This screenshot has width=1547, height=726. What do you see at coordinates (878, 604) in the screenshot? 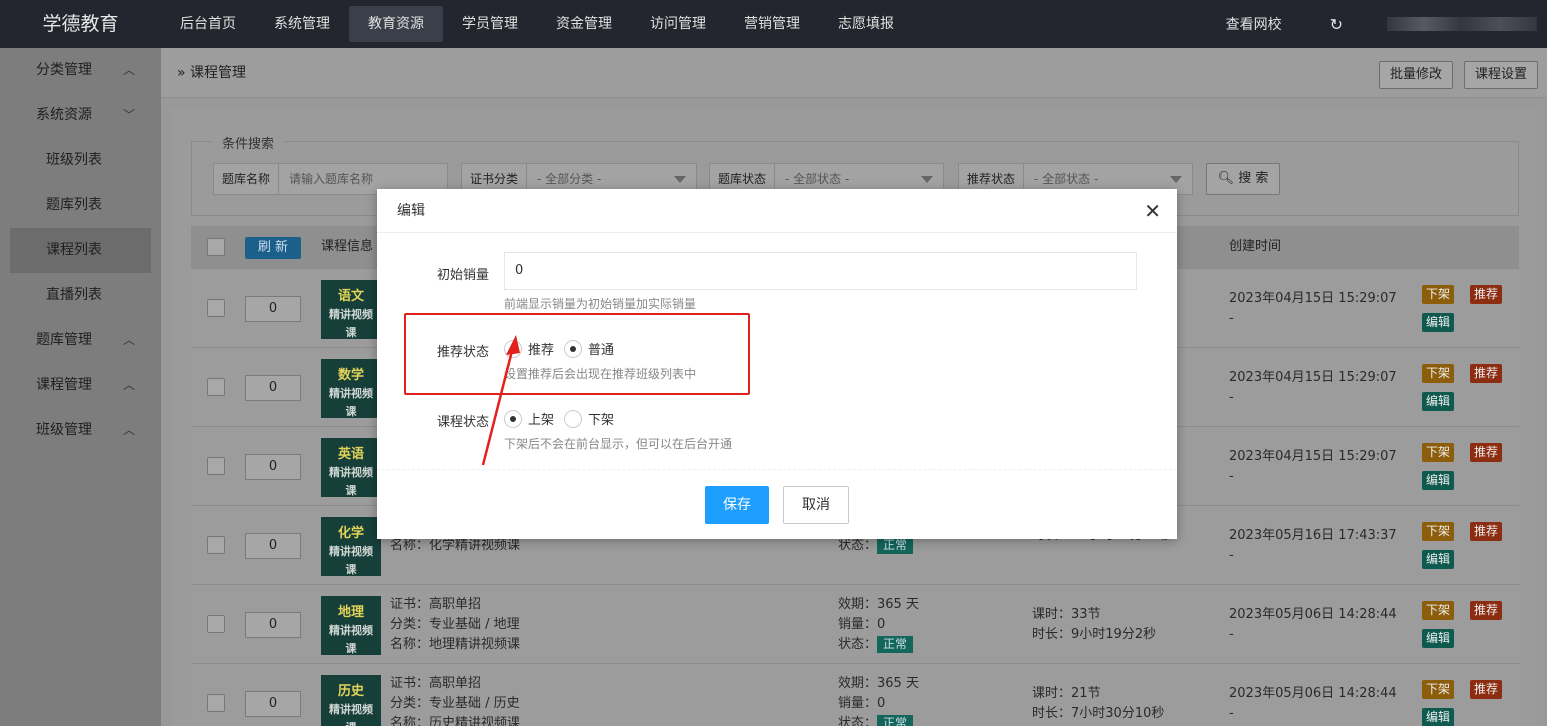
I see `course-validity: 效期：365 天` at bounding box center [878, 604].